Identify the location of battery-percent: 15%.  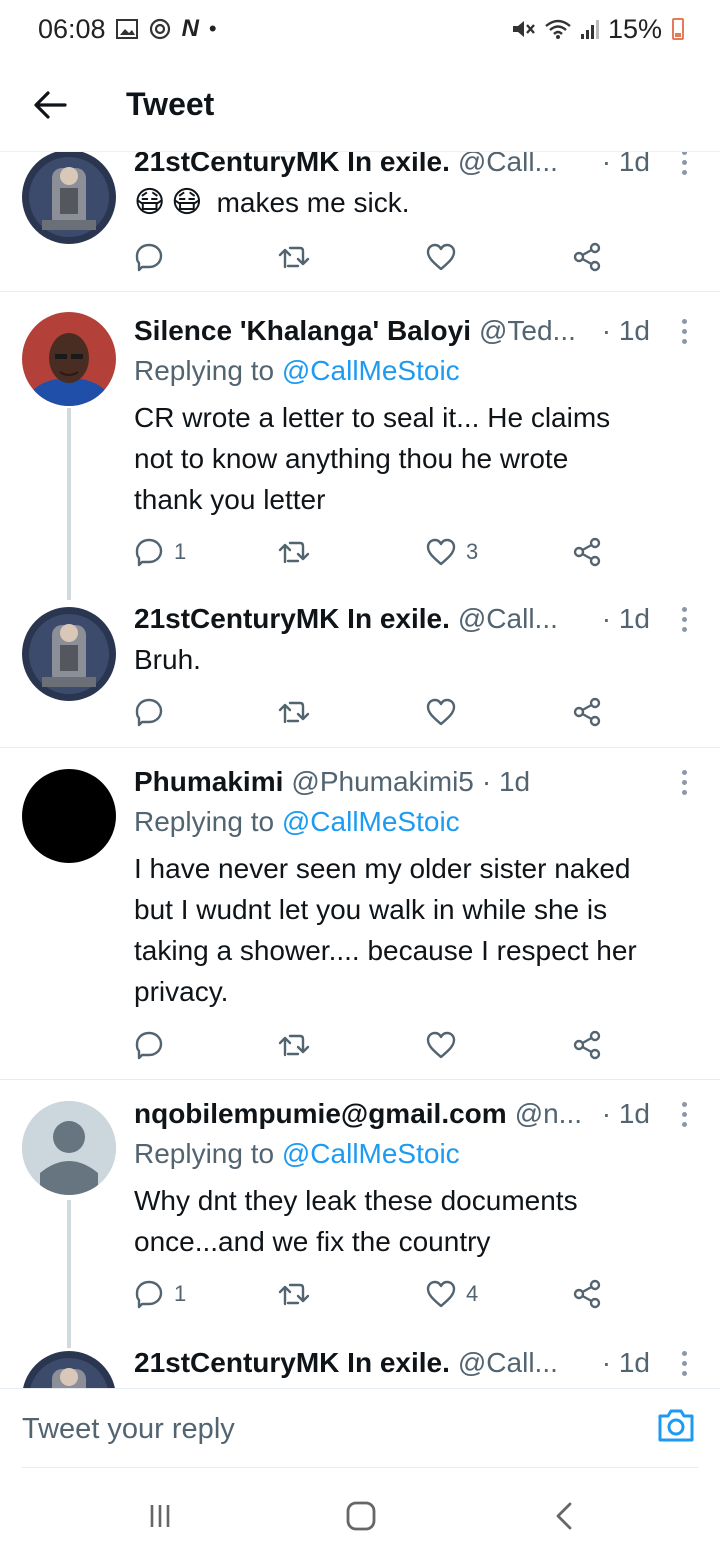
(634, 28).